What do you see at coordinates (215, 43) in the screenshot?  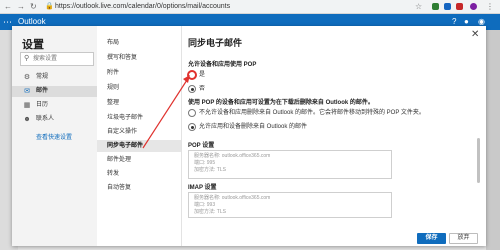 I see `page-title: 同步电子邮件` at bounding box center [215, 43].